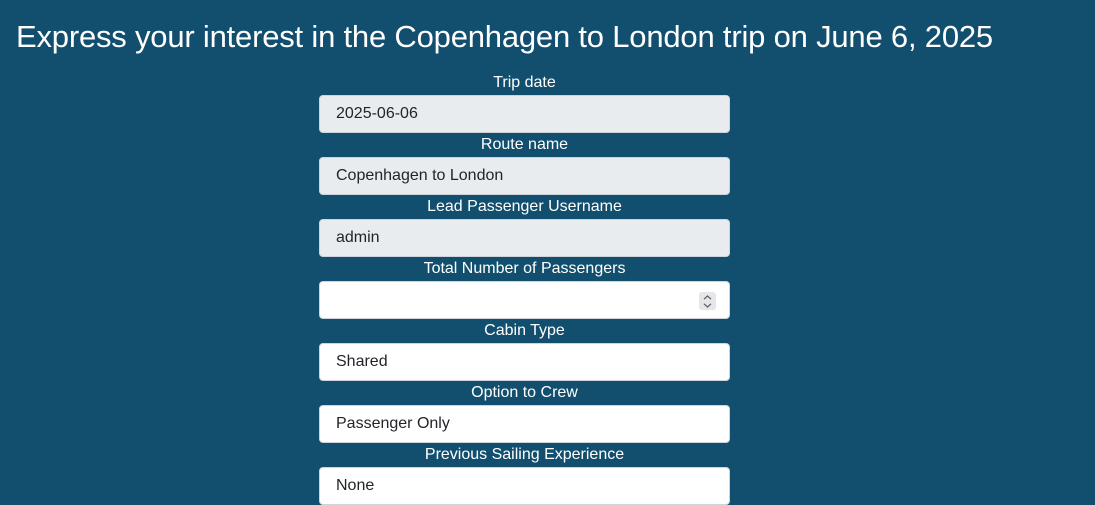 The width and height of the screenshot is (1095, 505). I want to click on trip-date-field-group: Trip date 2025-06-06, so click(524, 103).